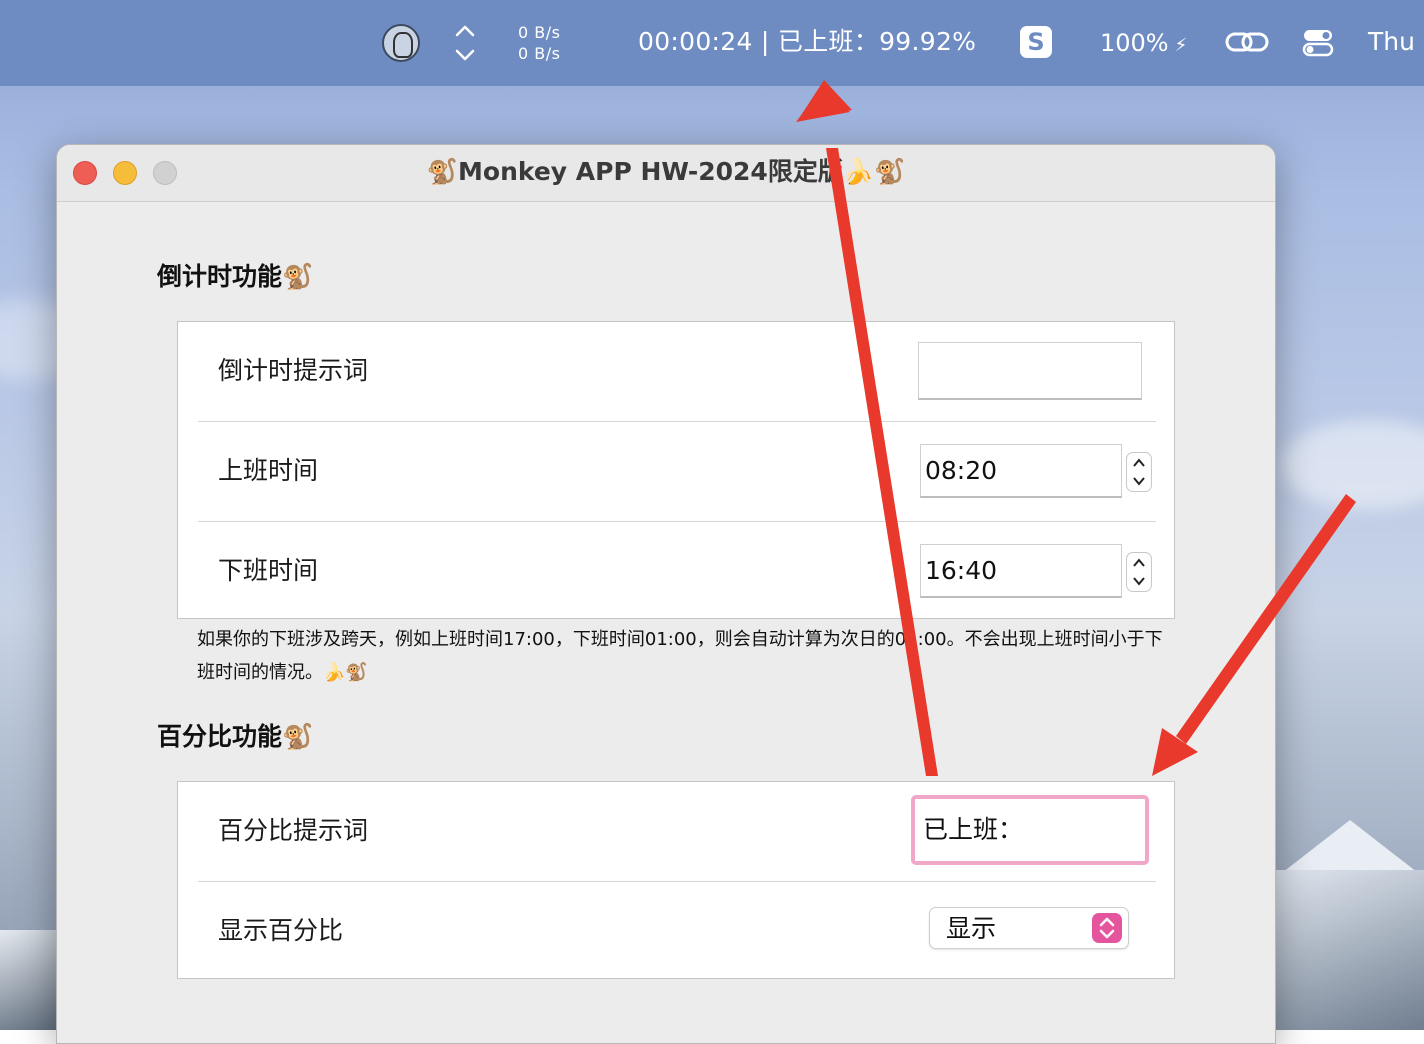  Describe the element at coordinates (1030, 371) in the screenshot. I see `countdown-prompt-input` at that location.